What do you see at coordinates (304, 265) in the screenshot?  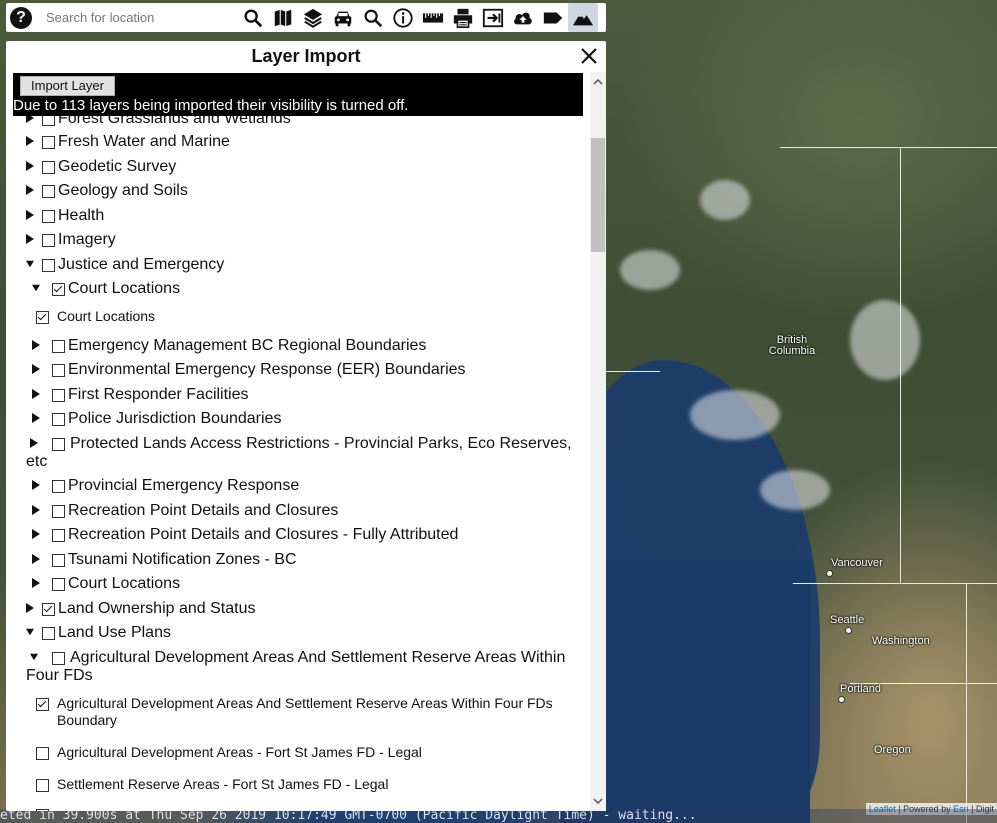 I see `layer-row: Justice and Emergency` at bounding box center [304, 265].